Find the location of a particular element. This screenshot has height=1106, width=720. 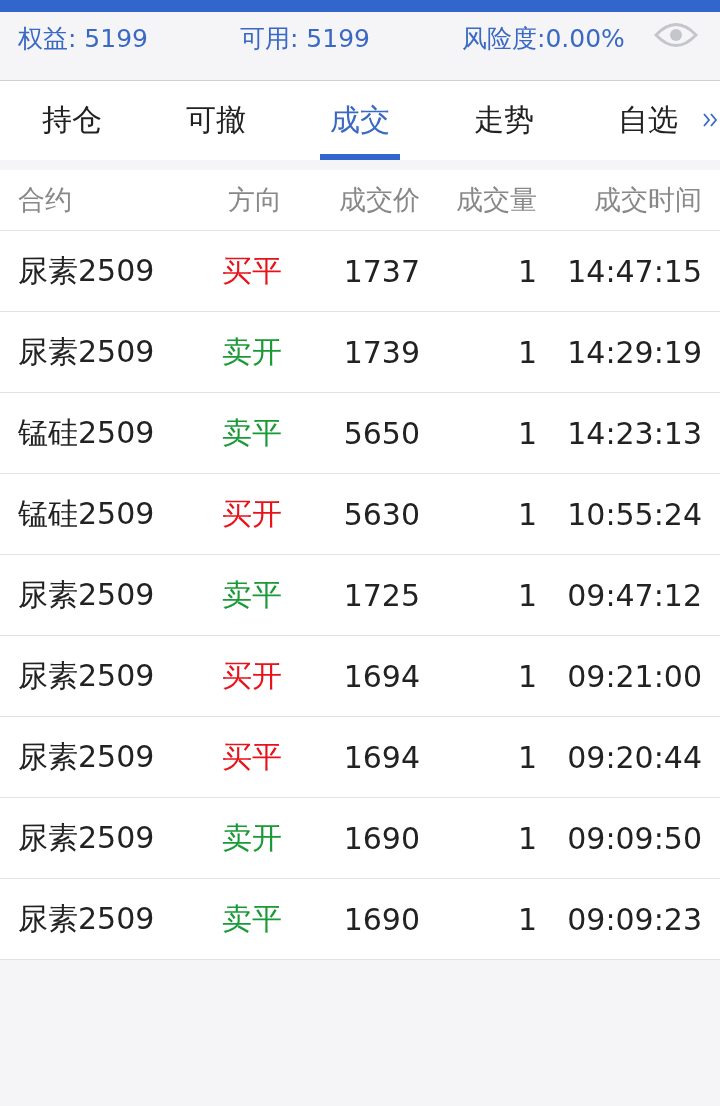

price-cell-text: 5650 is located at coordinates (381, 433).